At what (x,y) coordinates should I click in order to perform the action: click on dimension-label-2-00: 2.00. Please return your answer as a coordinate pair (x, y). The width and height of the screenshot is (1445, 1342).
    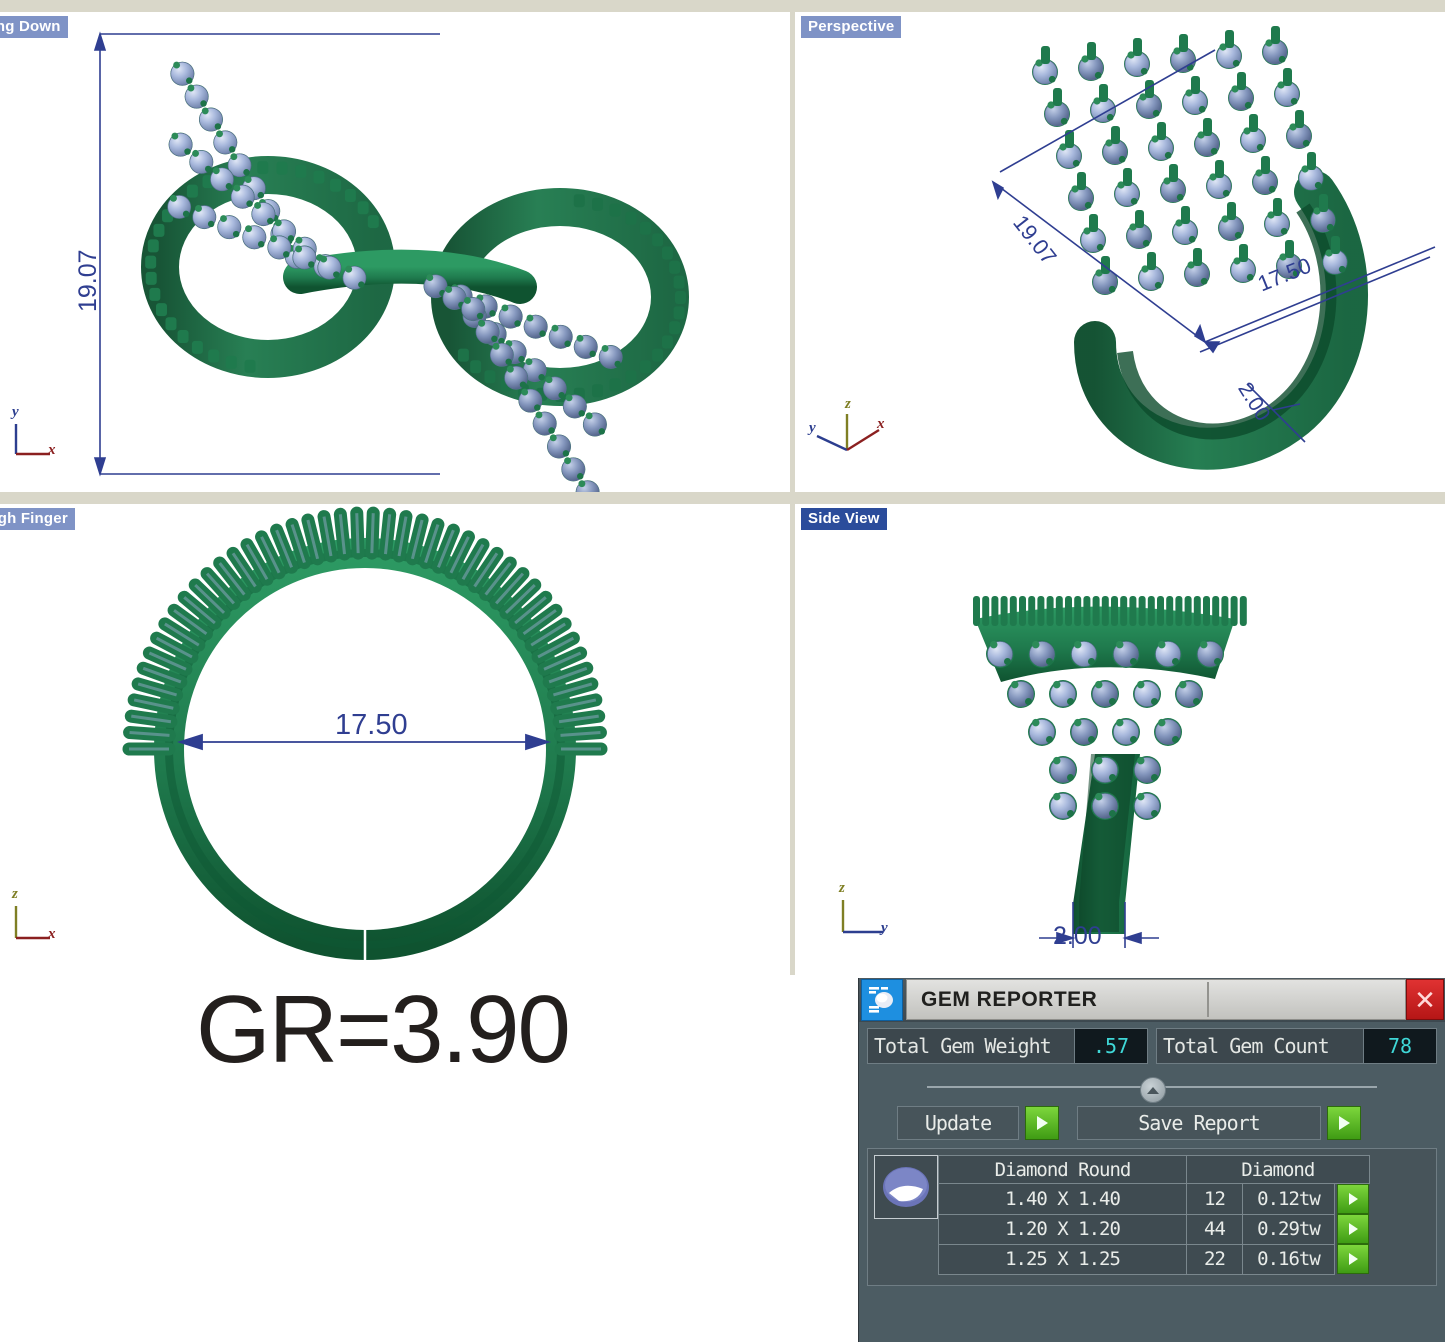
    Looking at the image, I should click on (1077, 936).